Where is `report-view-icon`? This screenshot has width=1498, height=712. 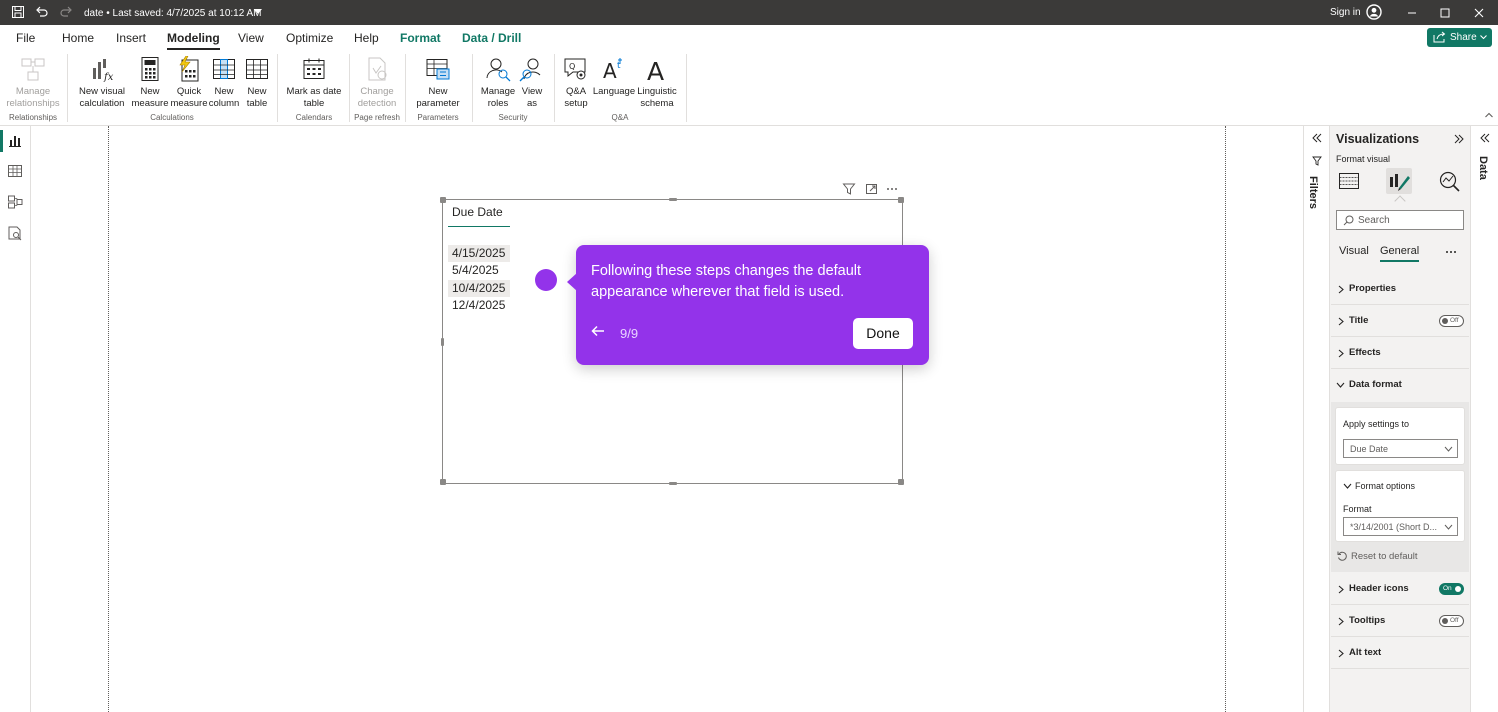
report-view-icon is located at coordinates (15, 141).